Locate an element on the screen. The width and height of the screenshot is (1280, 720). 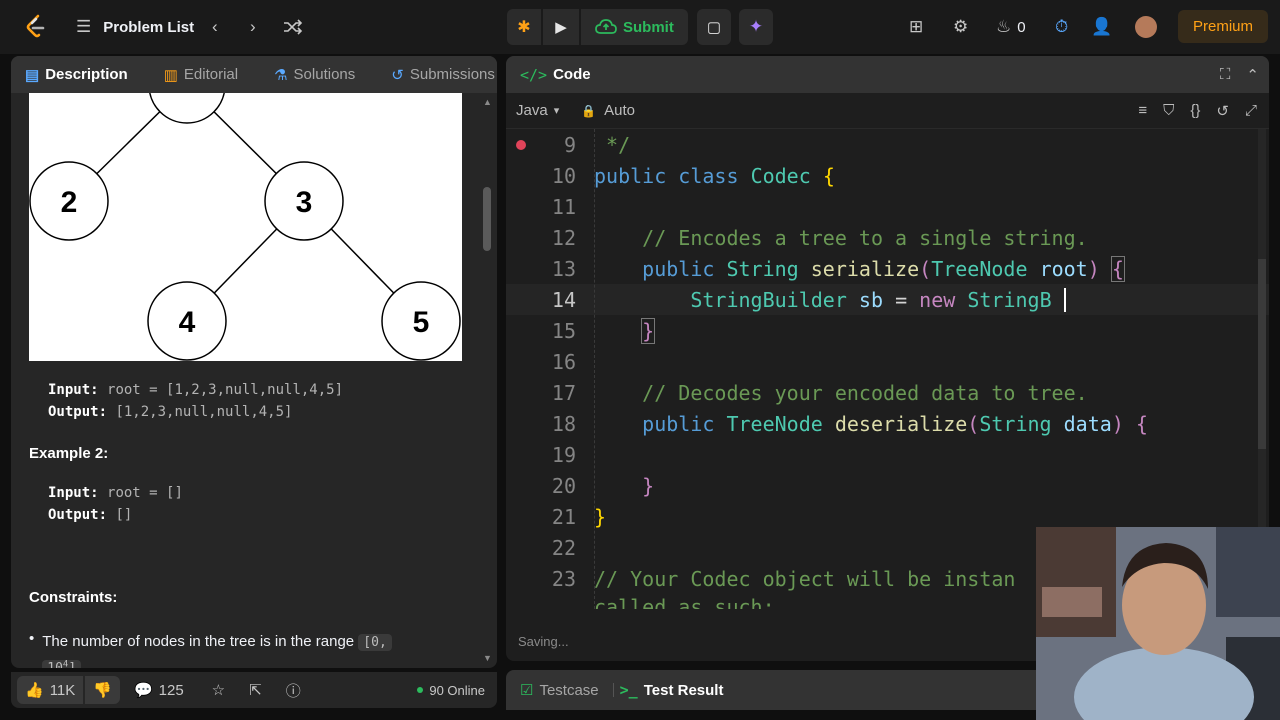
timer-button: ⏱ is located at coordinates (1061, 27).